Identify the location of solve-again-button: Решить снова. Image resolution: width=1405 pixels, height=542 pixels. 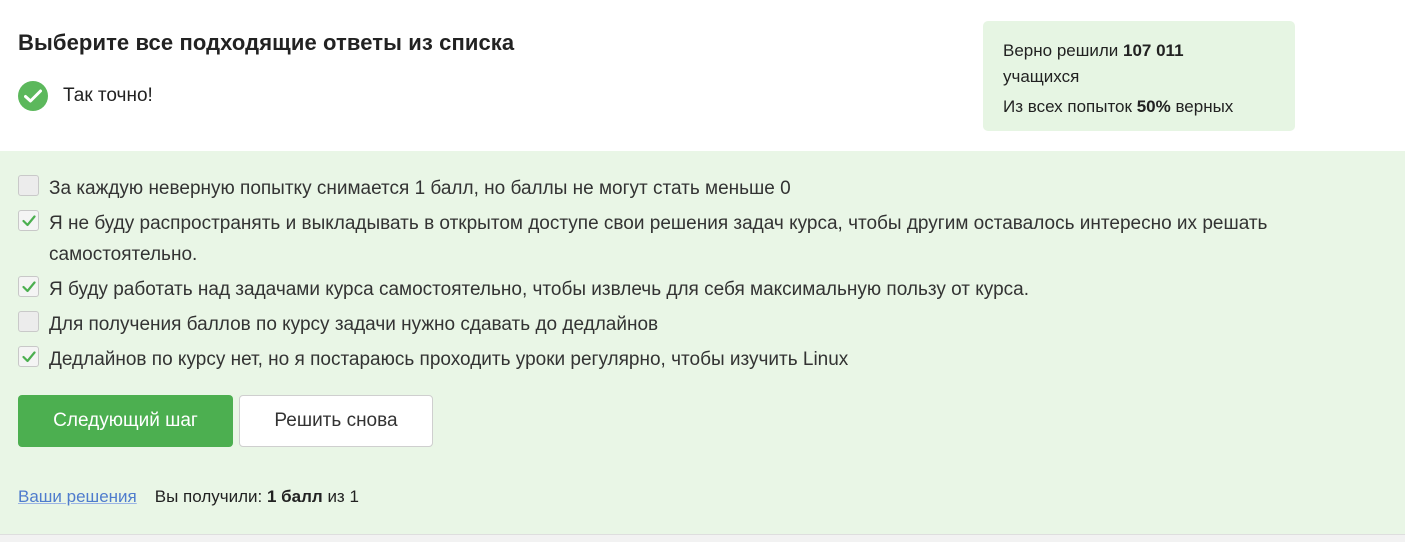
(336, 421).